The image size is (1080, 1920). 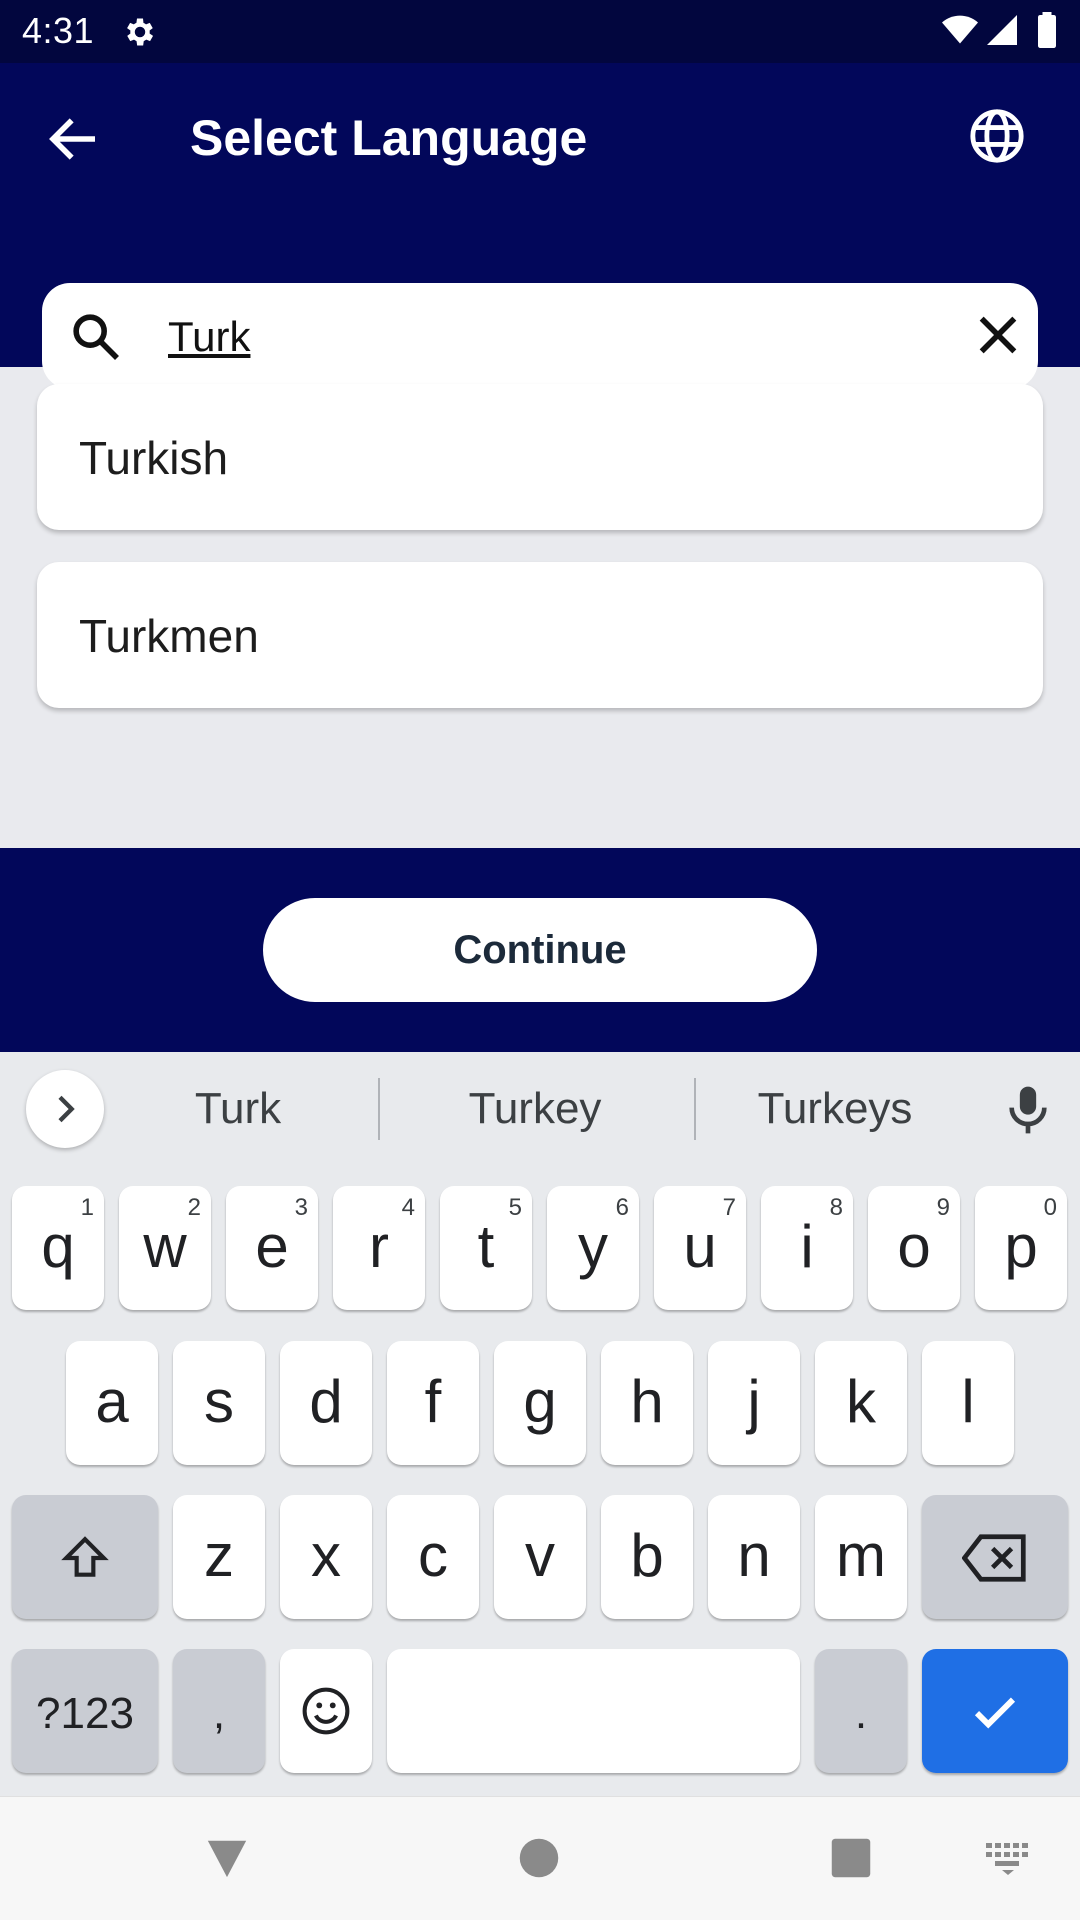 I want to click on backspace-icon, so click(x=994, y=1558).